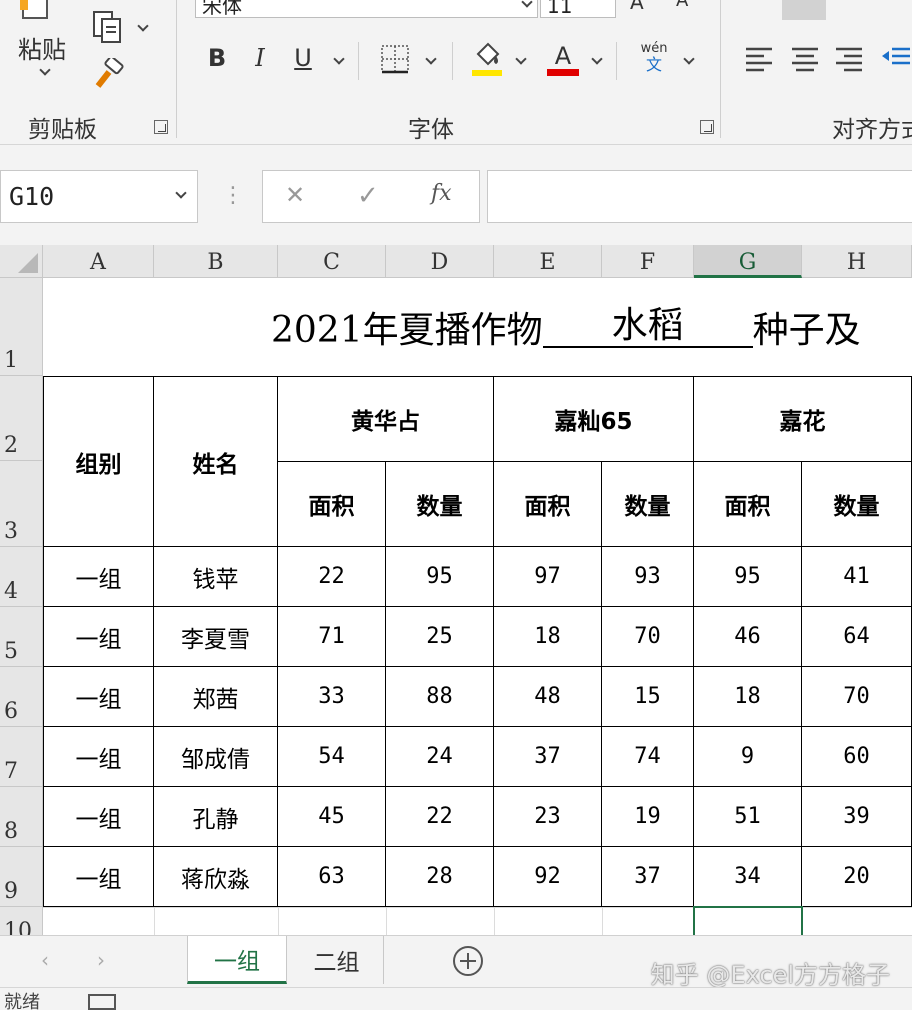 Image resolution: width=912 pixels, height=1010 pixels. What do you see at coordinates (654, 58) in the screenshot?
I see `phonetic-guide-button: wén 文` at bounding box center [654, 58].